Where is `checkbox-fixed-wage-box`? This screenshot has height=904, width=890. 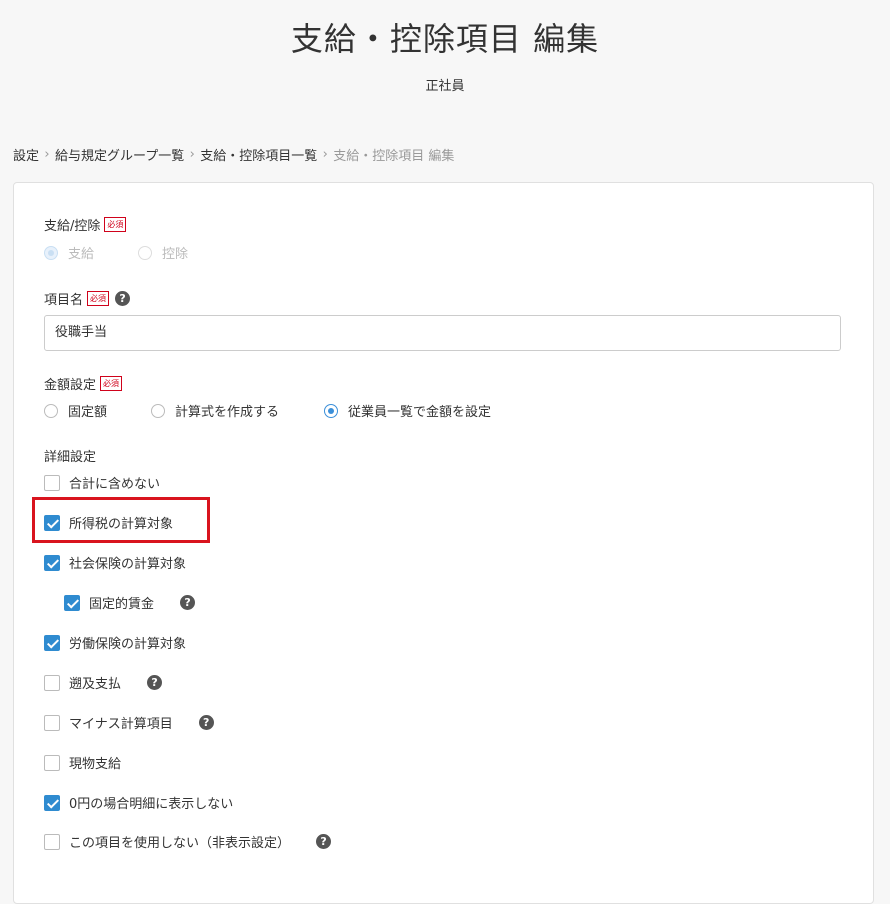
checkbox-fixed-wage-box is located at coordinates (72, 602).